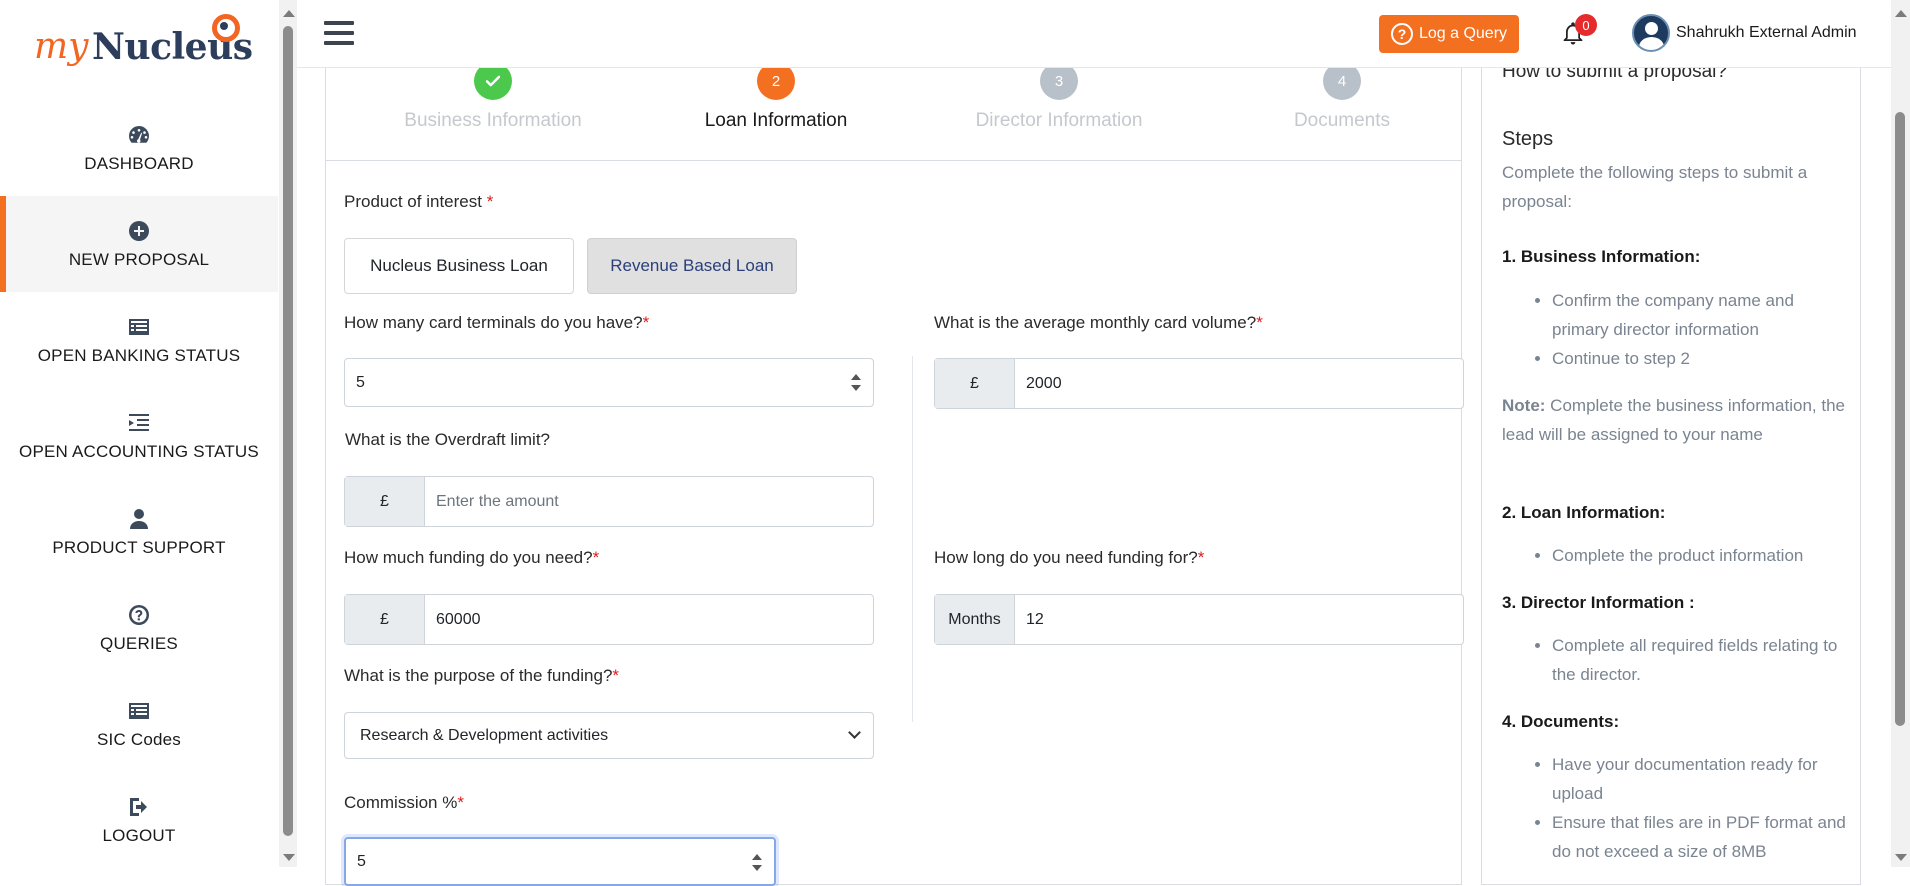 This screenshot has height=886, width=1910. Describe the element at coordinates (497, 501) in the screenshot. I see `overdraft-placeholder: Enter the amount` at that location.